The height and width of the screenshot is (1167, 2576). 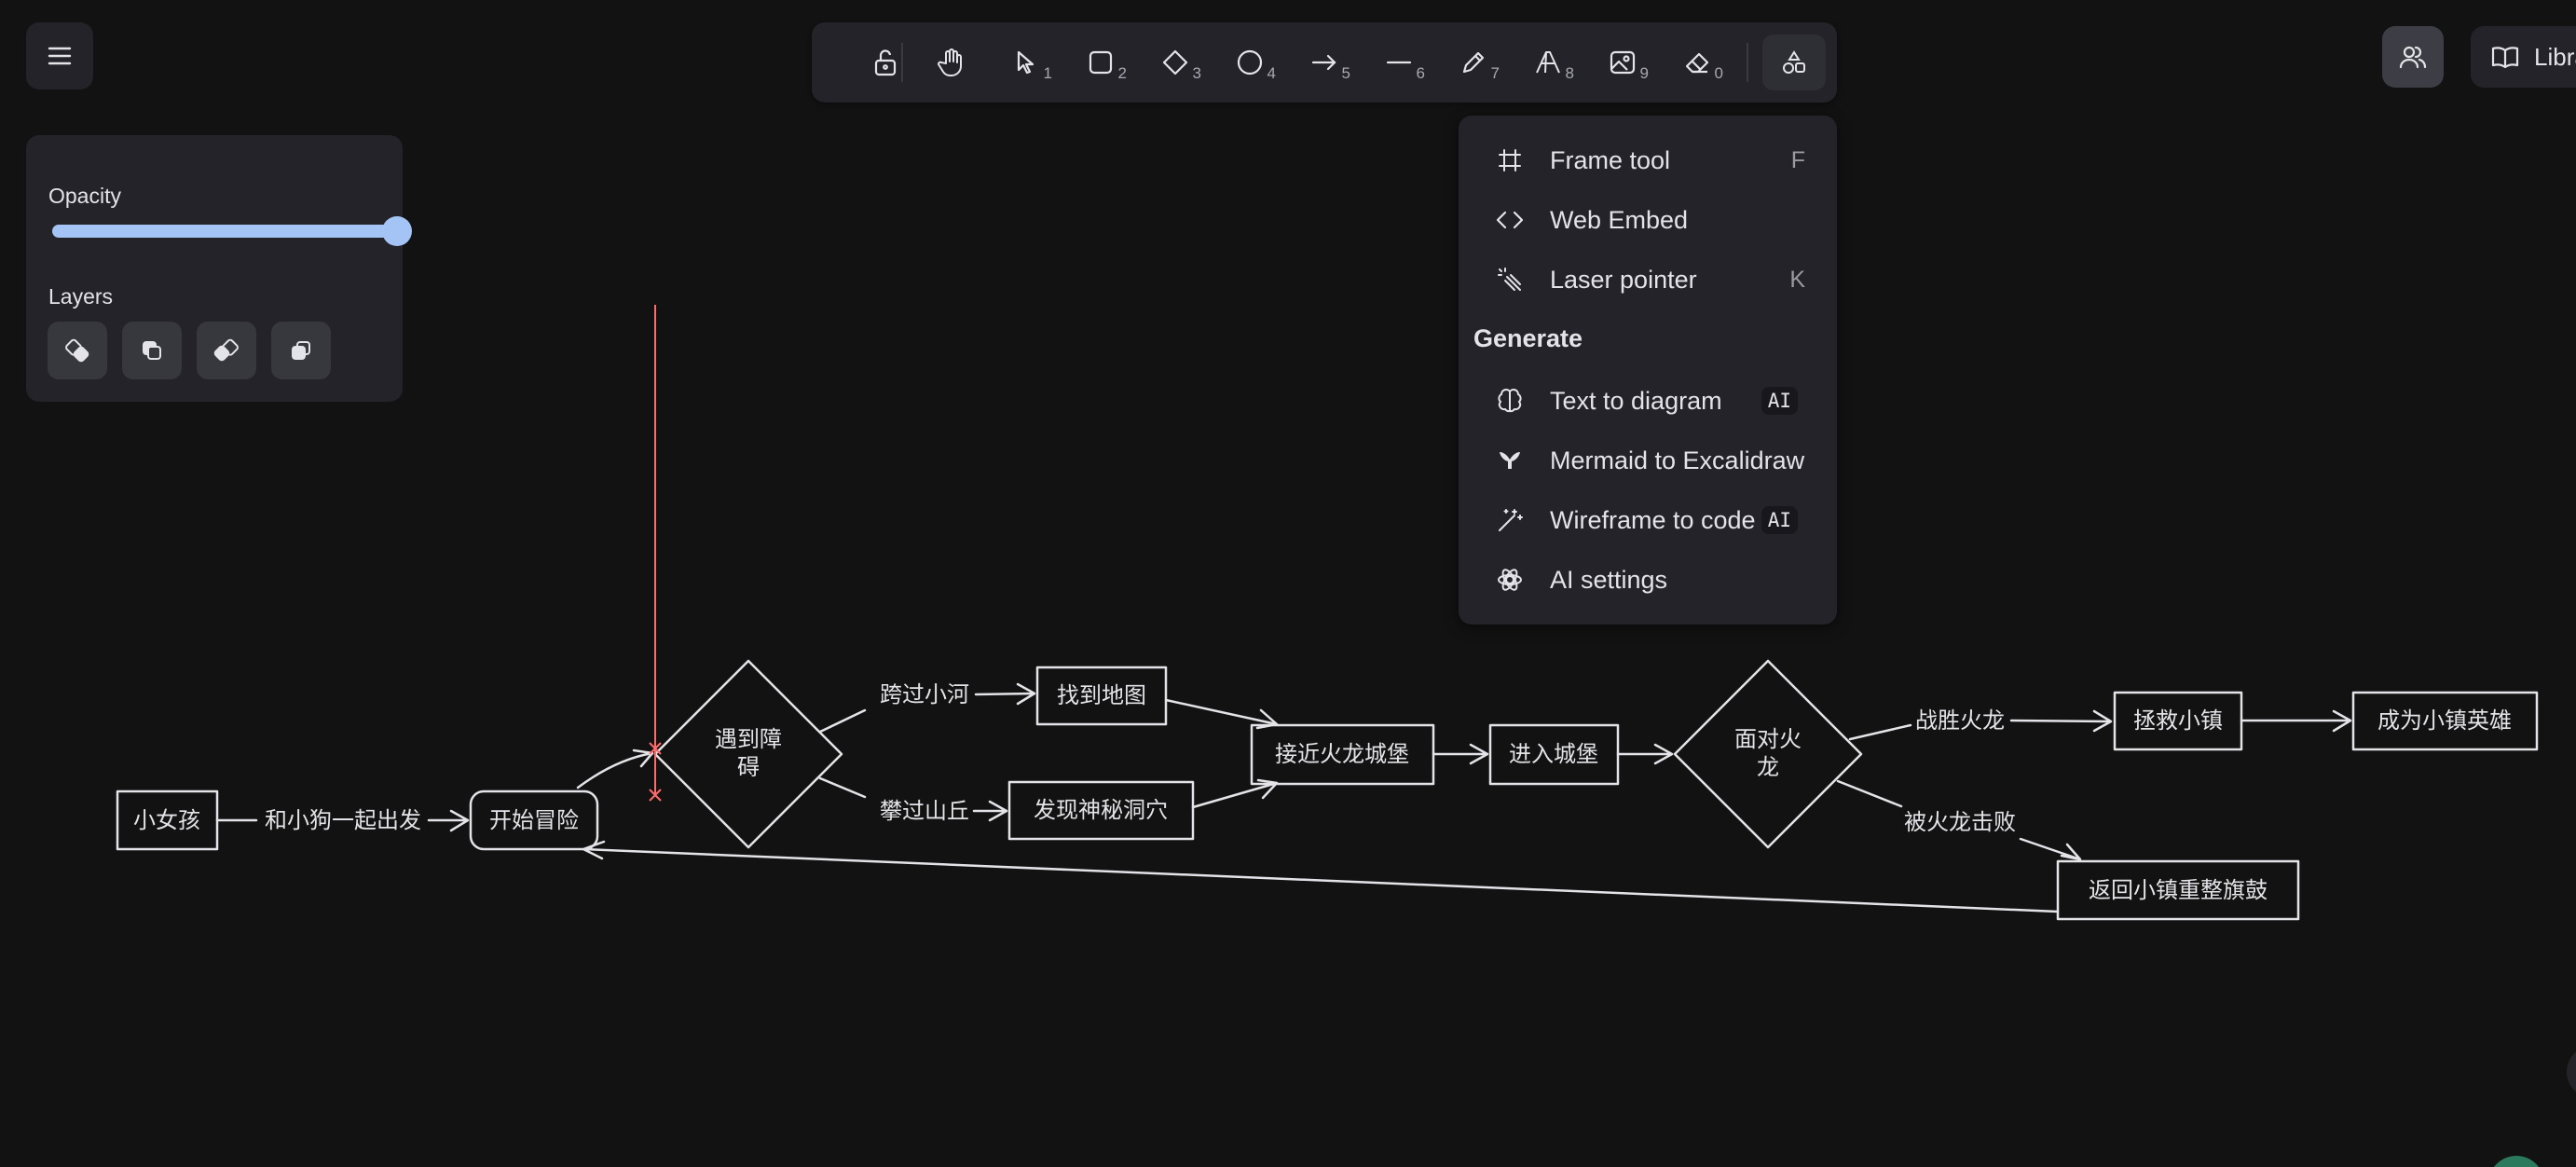 I want to click on magic-wand-icon, so click(x=1510, y=520).